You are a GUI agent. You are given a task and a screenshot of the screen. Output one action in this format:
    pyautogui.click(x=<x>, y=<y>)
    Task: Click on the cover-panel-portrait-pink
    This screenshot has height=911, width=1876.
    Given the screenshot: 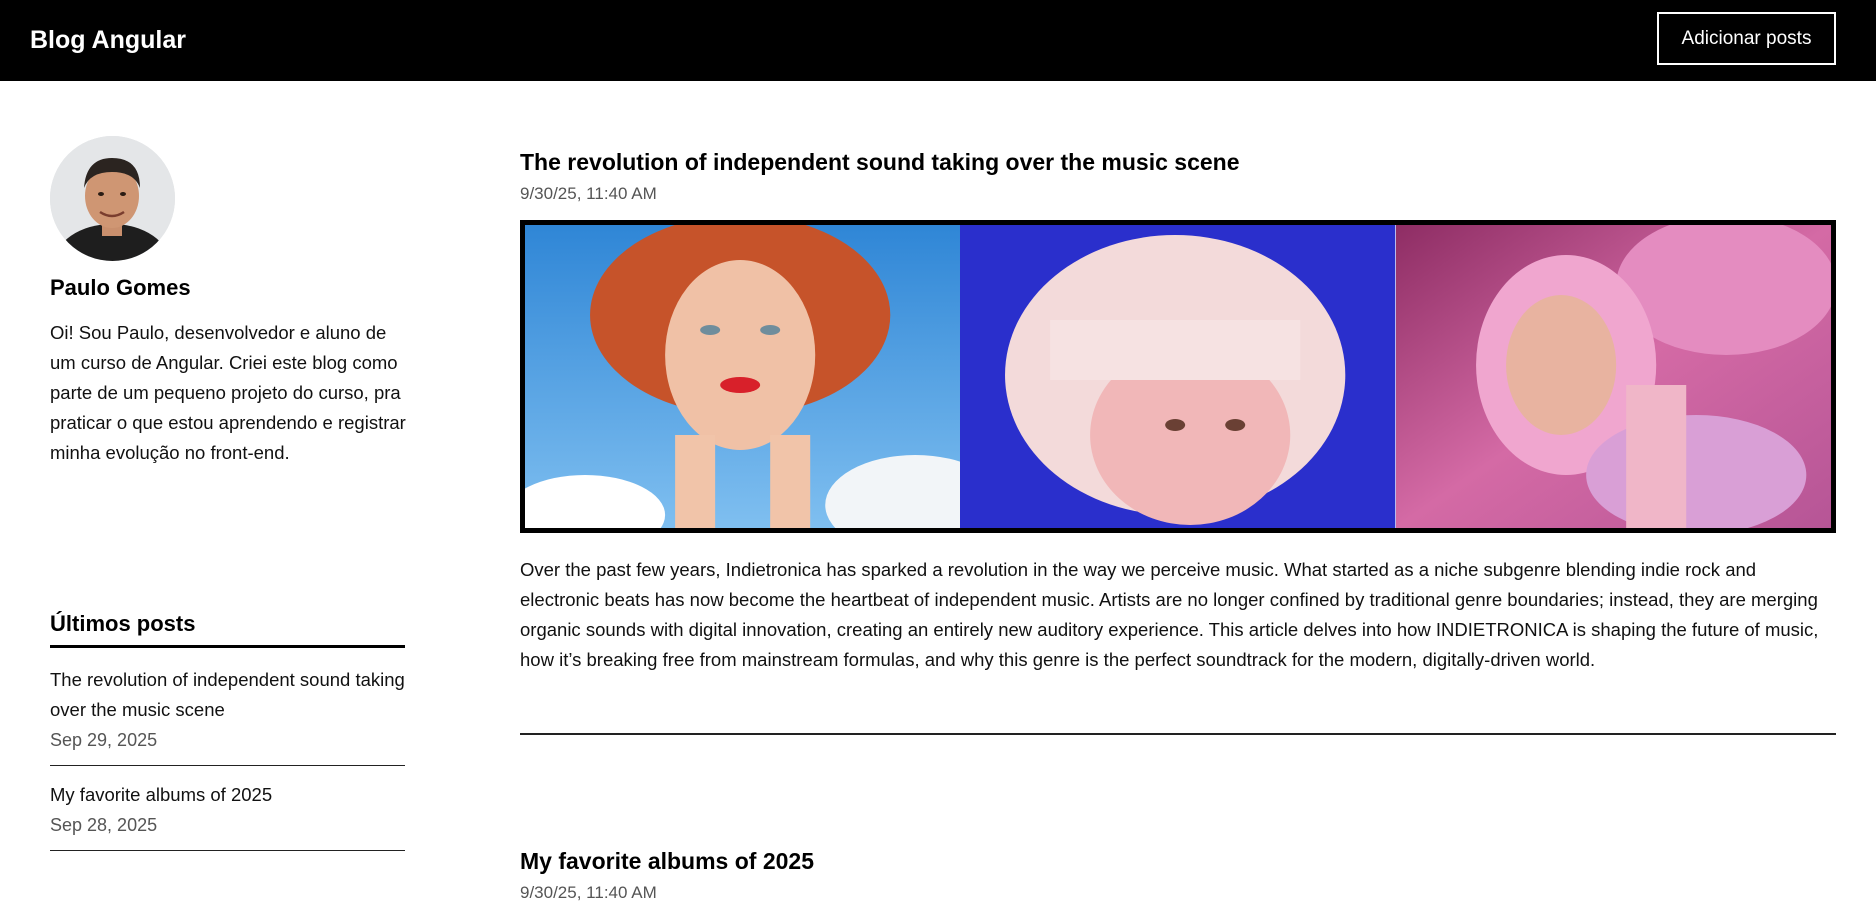 What is the action you would take?
    pyautogui.click(x=1613, y=376)
    